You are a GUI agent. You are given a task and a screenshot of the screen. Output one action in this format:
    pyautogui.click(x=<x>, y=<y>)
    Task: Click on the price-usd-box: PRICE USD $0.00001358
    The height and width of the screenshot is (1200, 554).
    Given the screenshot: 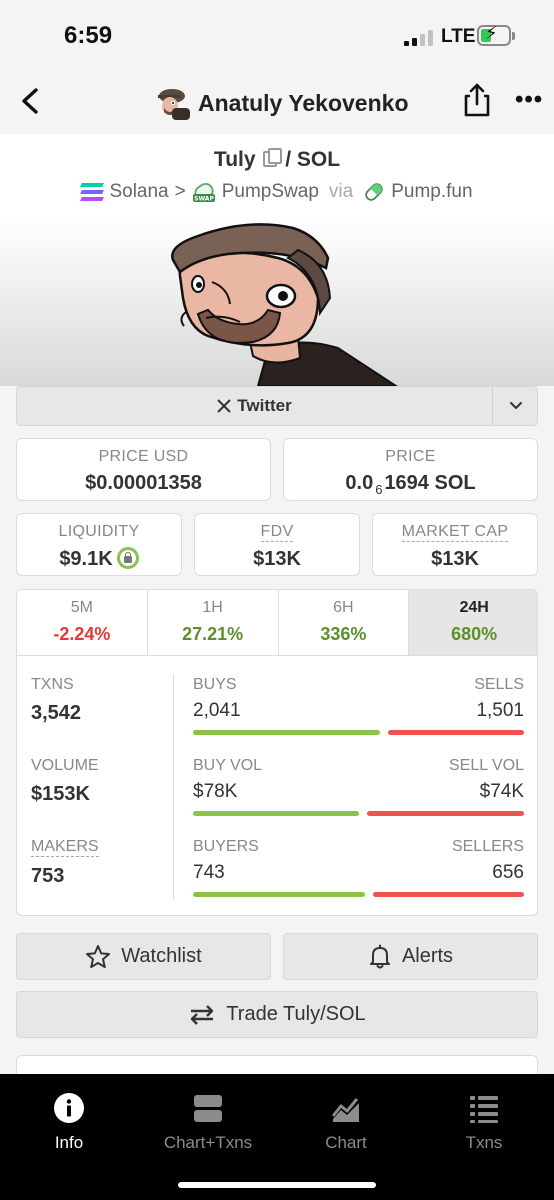 What is the action you would take?
    pyautogui.click(x=143, y=469)
    